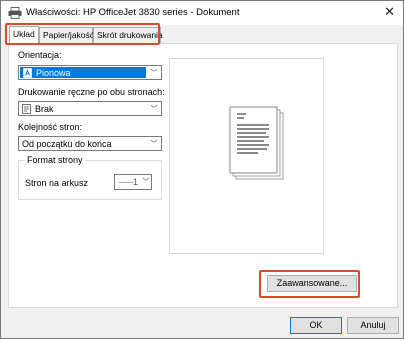  Describe the element at coordinates (24, 35) in the screenshot. I see `tab-layout: Układ` at that location.